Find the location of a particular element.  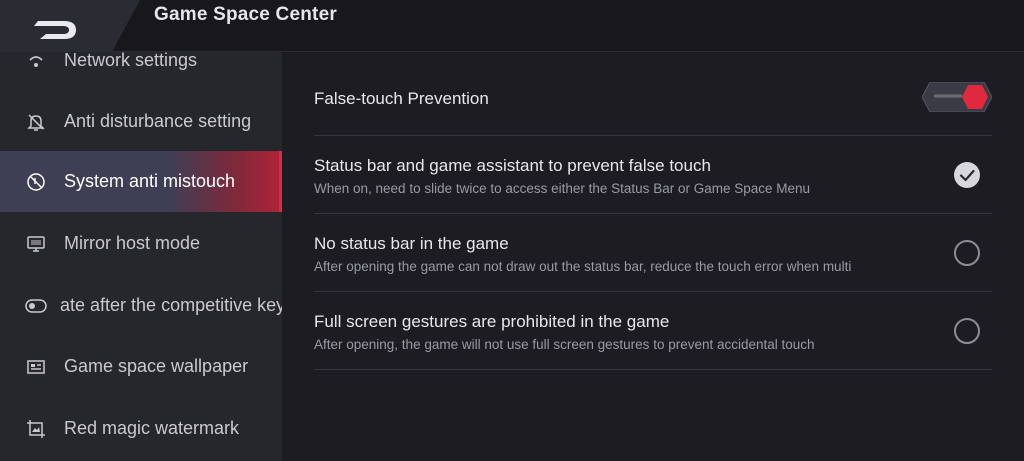

false-touch-toggle is located at coordinates (957, 97).